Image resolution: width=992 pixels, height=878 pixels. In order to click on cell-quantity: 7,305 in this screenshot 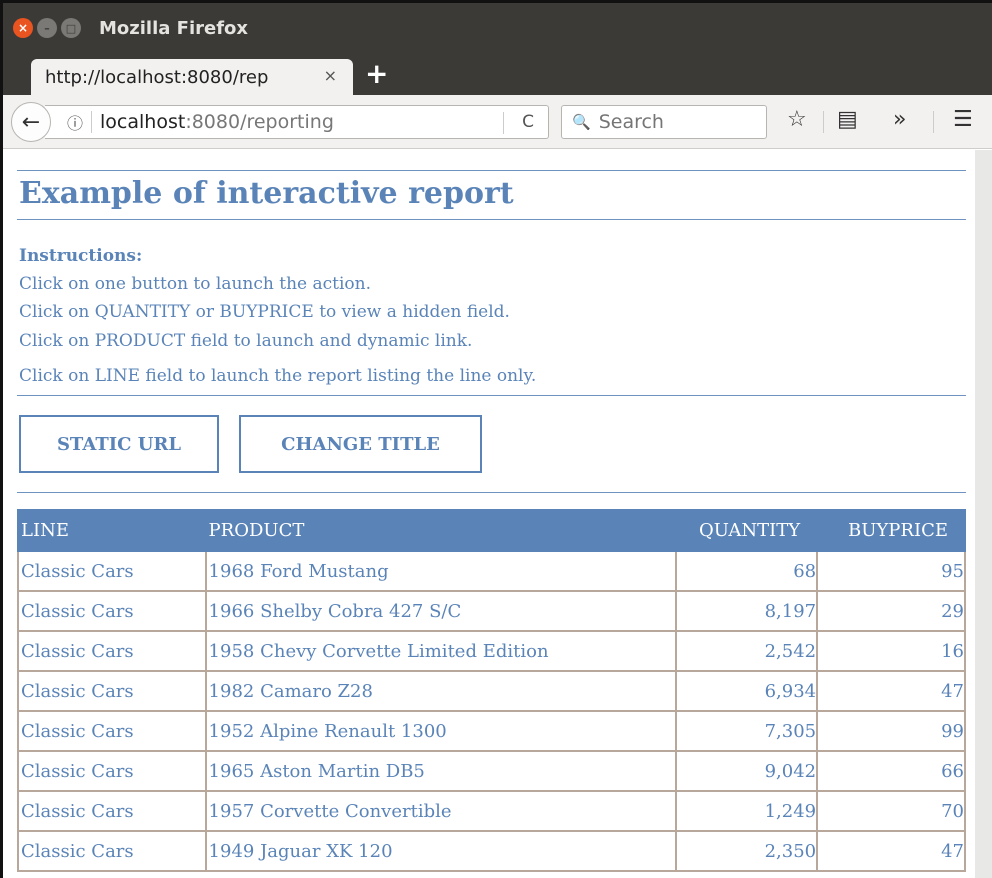, I will do `click(747, 731)`.